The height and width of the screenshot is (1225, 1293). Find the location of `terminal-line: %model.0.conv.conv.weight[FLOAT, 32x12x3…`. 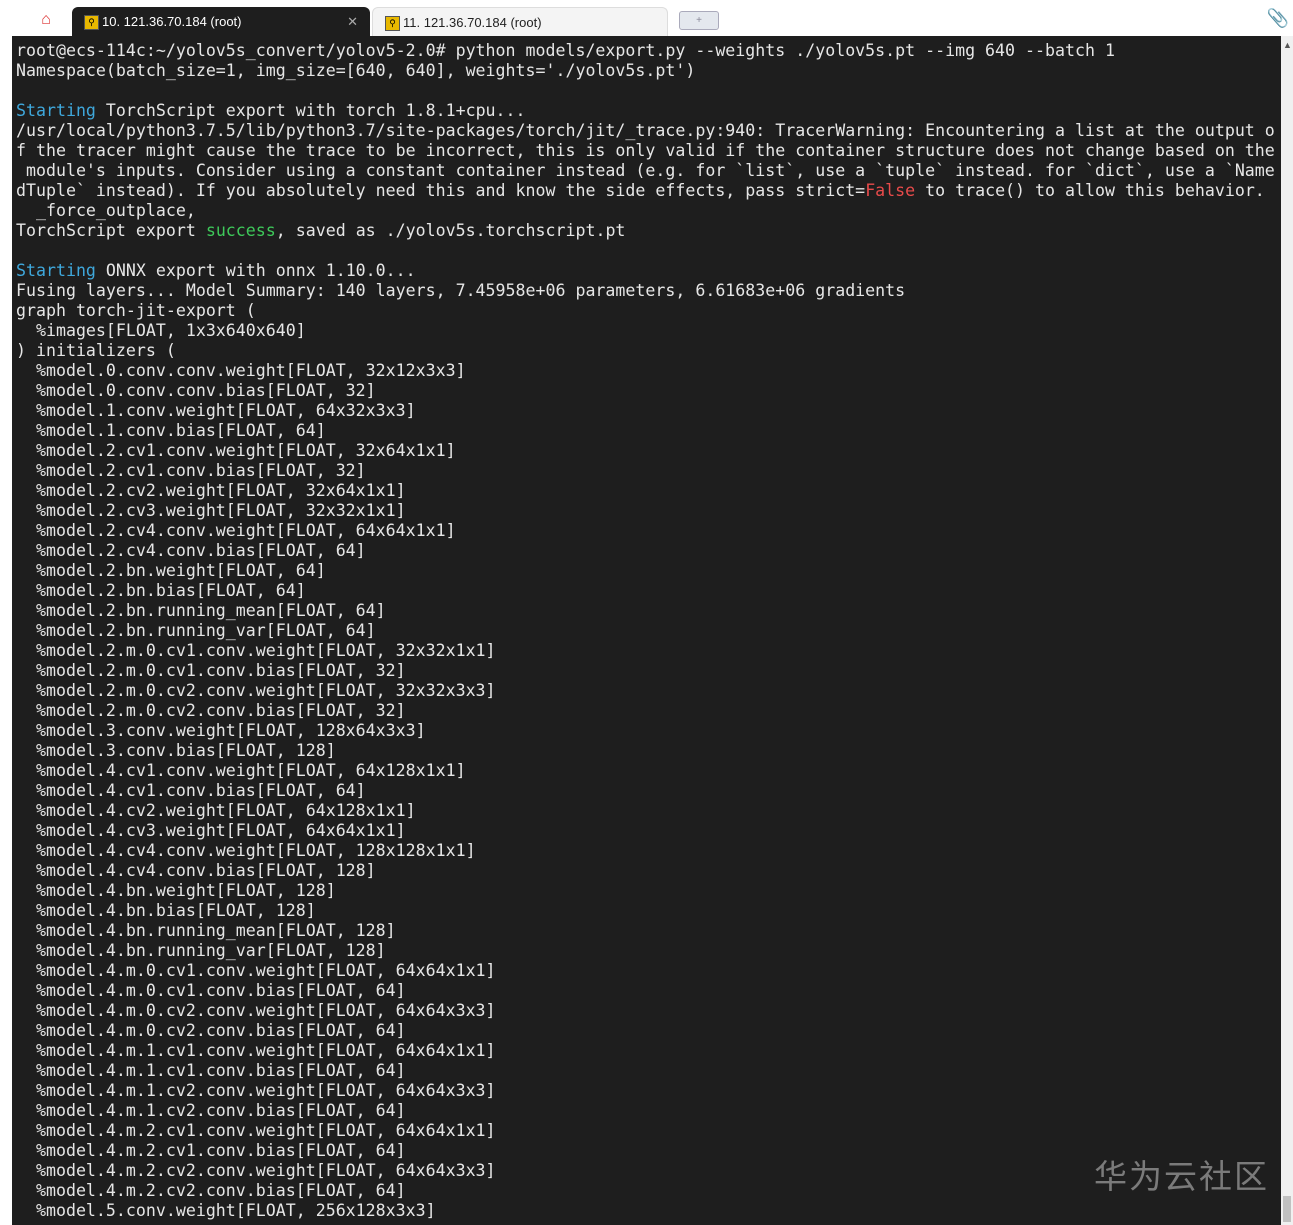

terminal-line: %model.0.conv.conv.weight[FLOAT, 32x12x3… is located at coordinates (645, 371).